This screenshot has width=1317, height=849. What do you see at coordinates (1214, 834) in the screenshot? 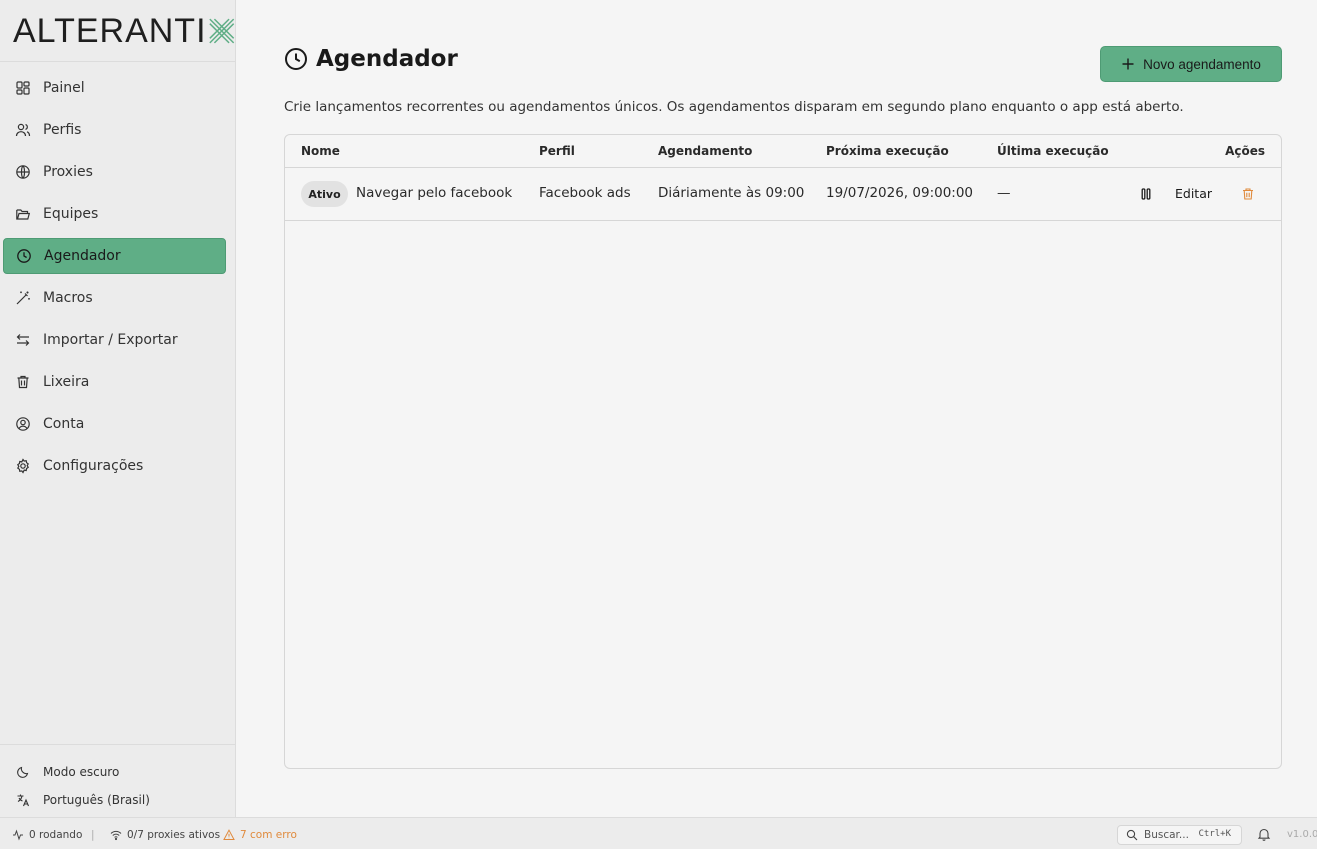
I see `search-shortcut: Ctrl+K` at bounding box center [1214, 834].